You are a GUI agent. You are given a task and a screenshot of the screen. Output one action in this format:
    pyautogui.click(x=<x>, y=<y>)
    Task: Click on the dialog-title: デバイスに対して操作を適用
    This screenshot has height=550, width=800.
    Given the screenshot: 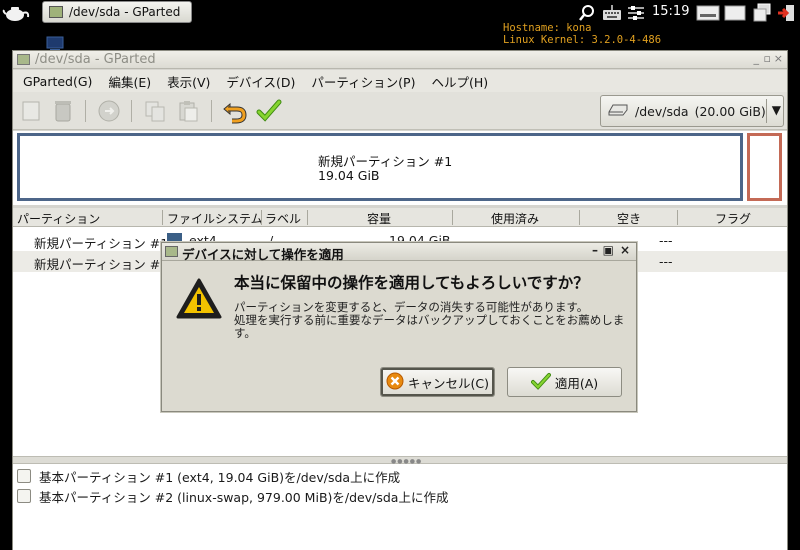 What is the action you would take?
    pyautogui.click(x=263, y=254)
    